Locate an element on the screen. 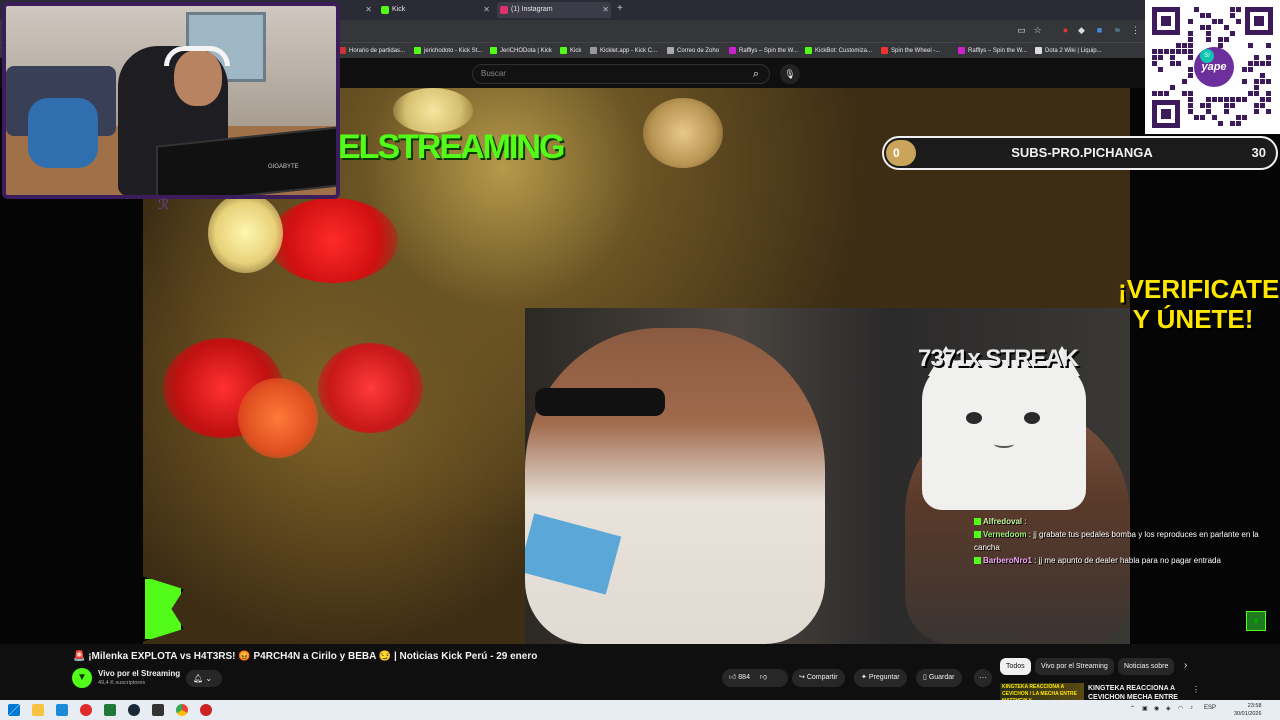  tab-label: Kick is located at coordinates (399, 9).